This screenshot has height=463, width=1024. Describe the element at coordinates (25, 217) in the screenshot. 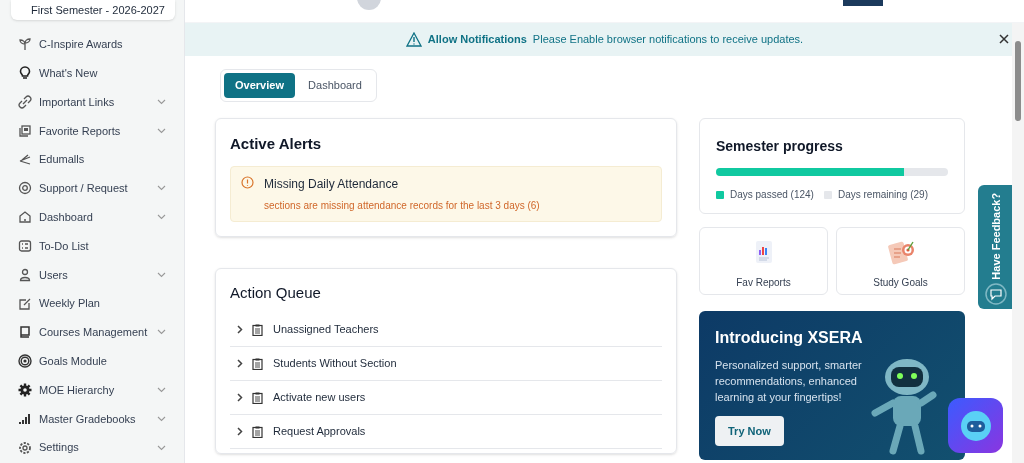

I see `home-icon` at that location.